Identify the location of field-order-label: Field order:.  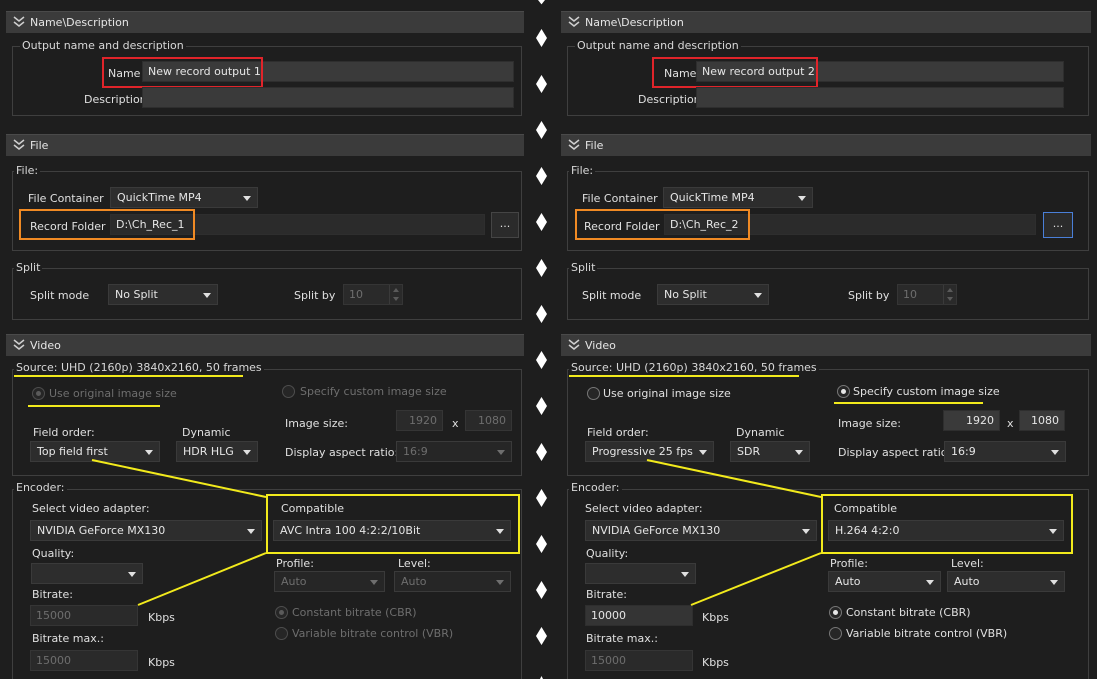
(618, 432).